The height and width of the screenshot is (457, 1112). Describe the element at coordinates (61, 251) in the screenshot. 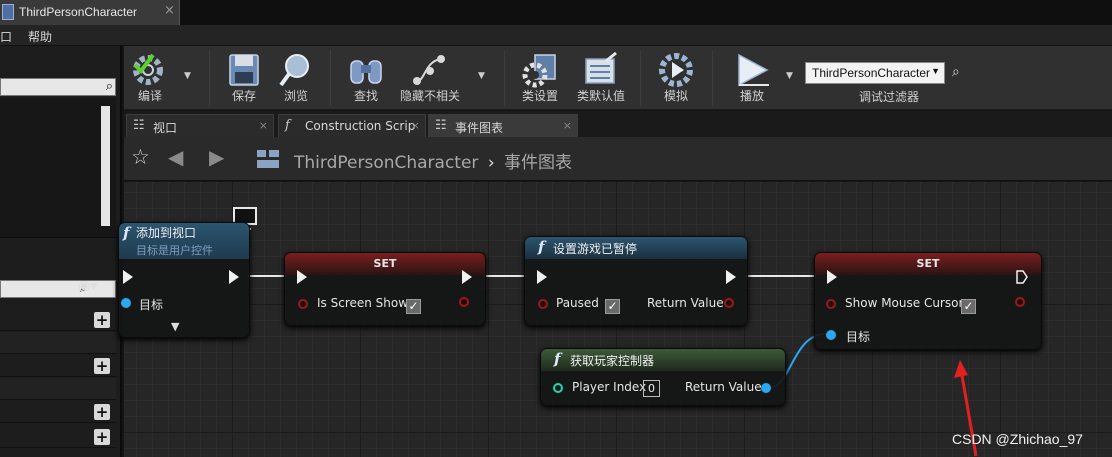

I see `my-blueprint-panel: ⌕ ⌕ ◉▾ + + + +` at that location.